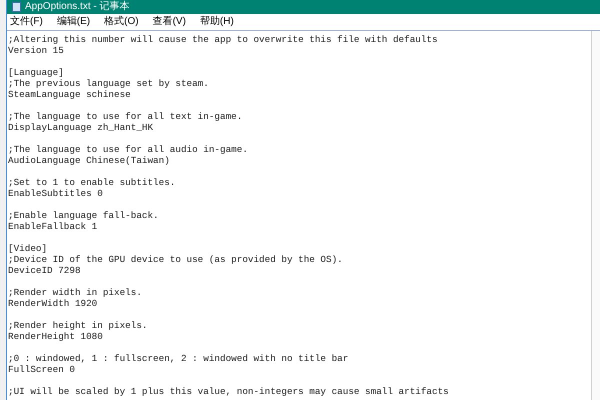 The width and height of the screenshot is (600, 400). Describe the element at coordinates (121, 22) in the screenshot. I see `menu-item: 格式(O)` at that location.